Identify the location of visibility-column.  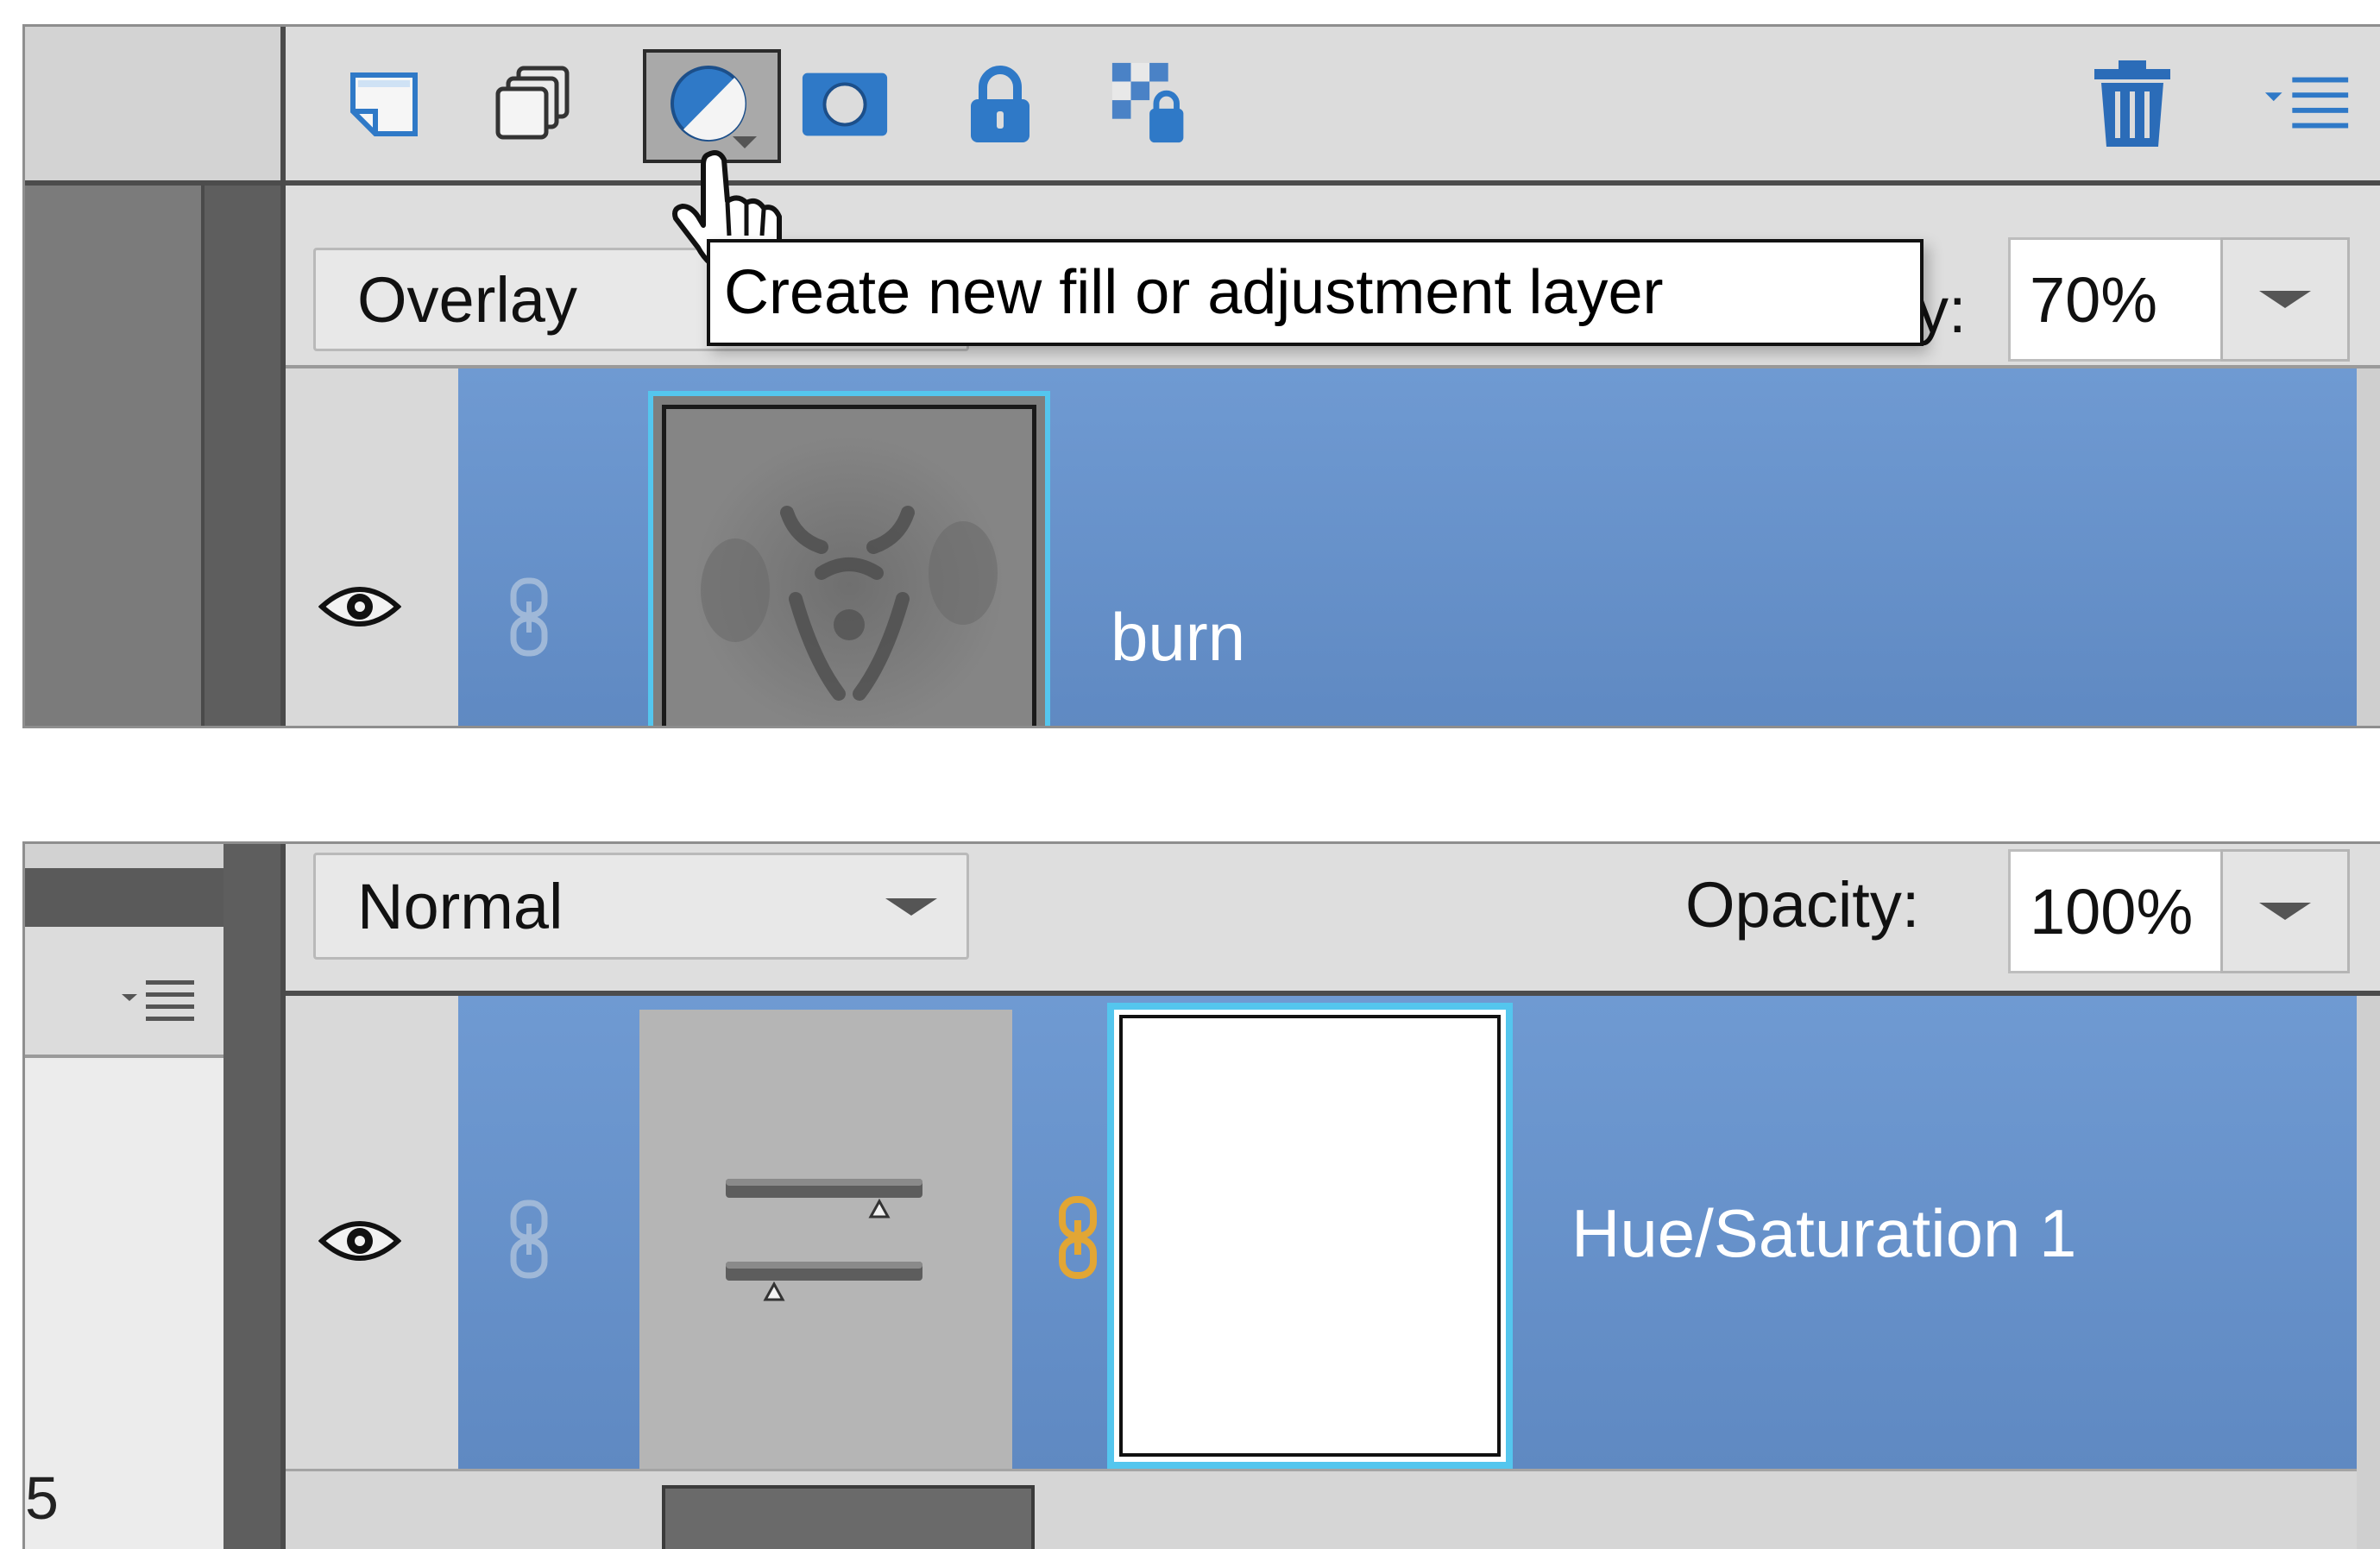
(372, 547).